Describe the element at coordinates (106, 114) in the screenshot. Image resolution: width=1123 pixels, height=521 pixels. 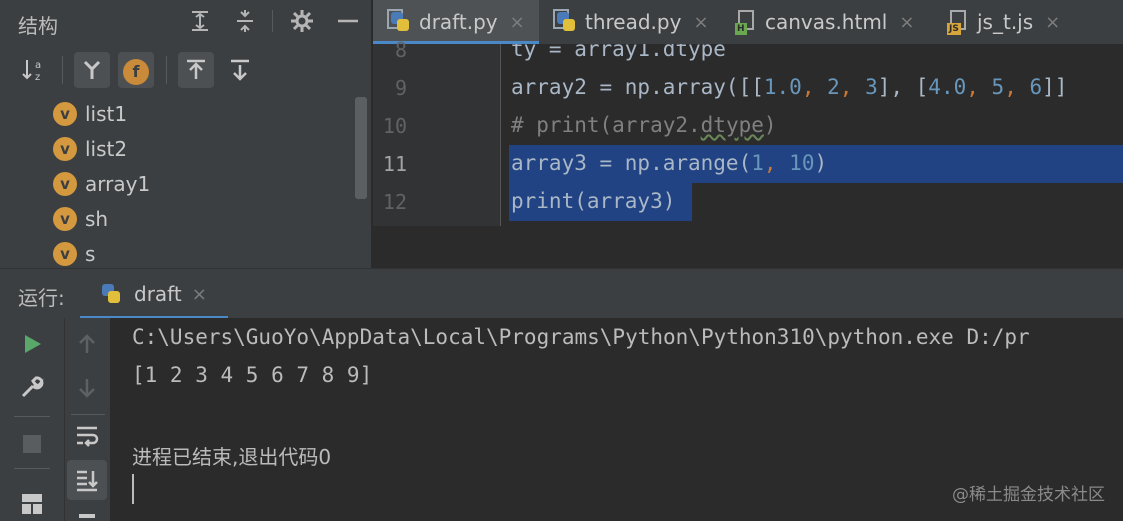
I see `tree-item-label: list1` at that location.